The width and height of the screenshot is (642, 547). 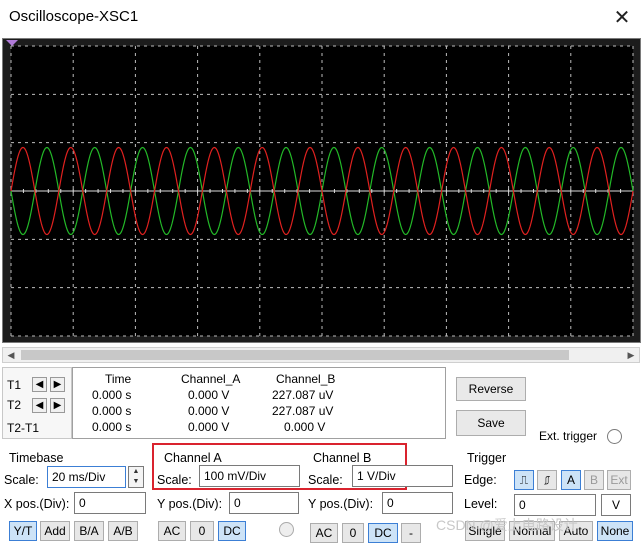 What do you see at coordinates (303, 411) in the screenshot?
I see `readout-t2-channel-b: 227.087 uV` at bounding box center [303, 411].